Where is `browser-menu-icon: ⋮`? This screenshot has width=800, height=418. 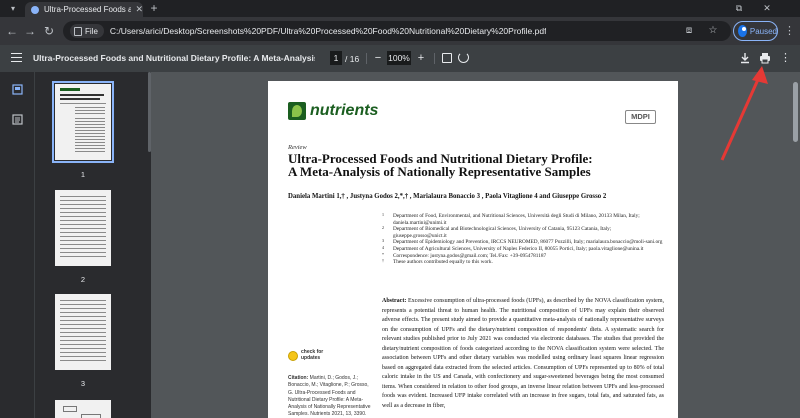
browser-menu-icon: ⋮ is located at coordinates (789, 31).